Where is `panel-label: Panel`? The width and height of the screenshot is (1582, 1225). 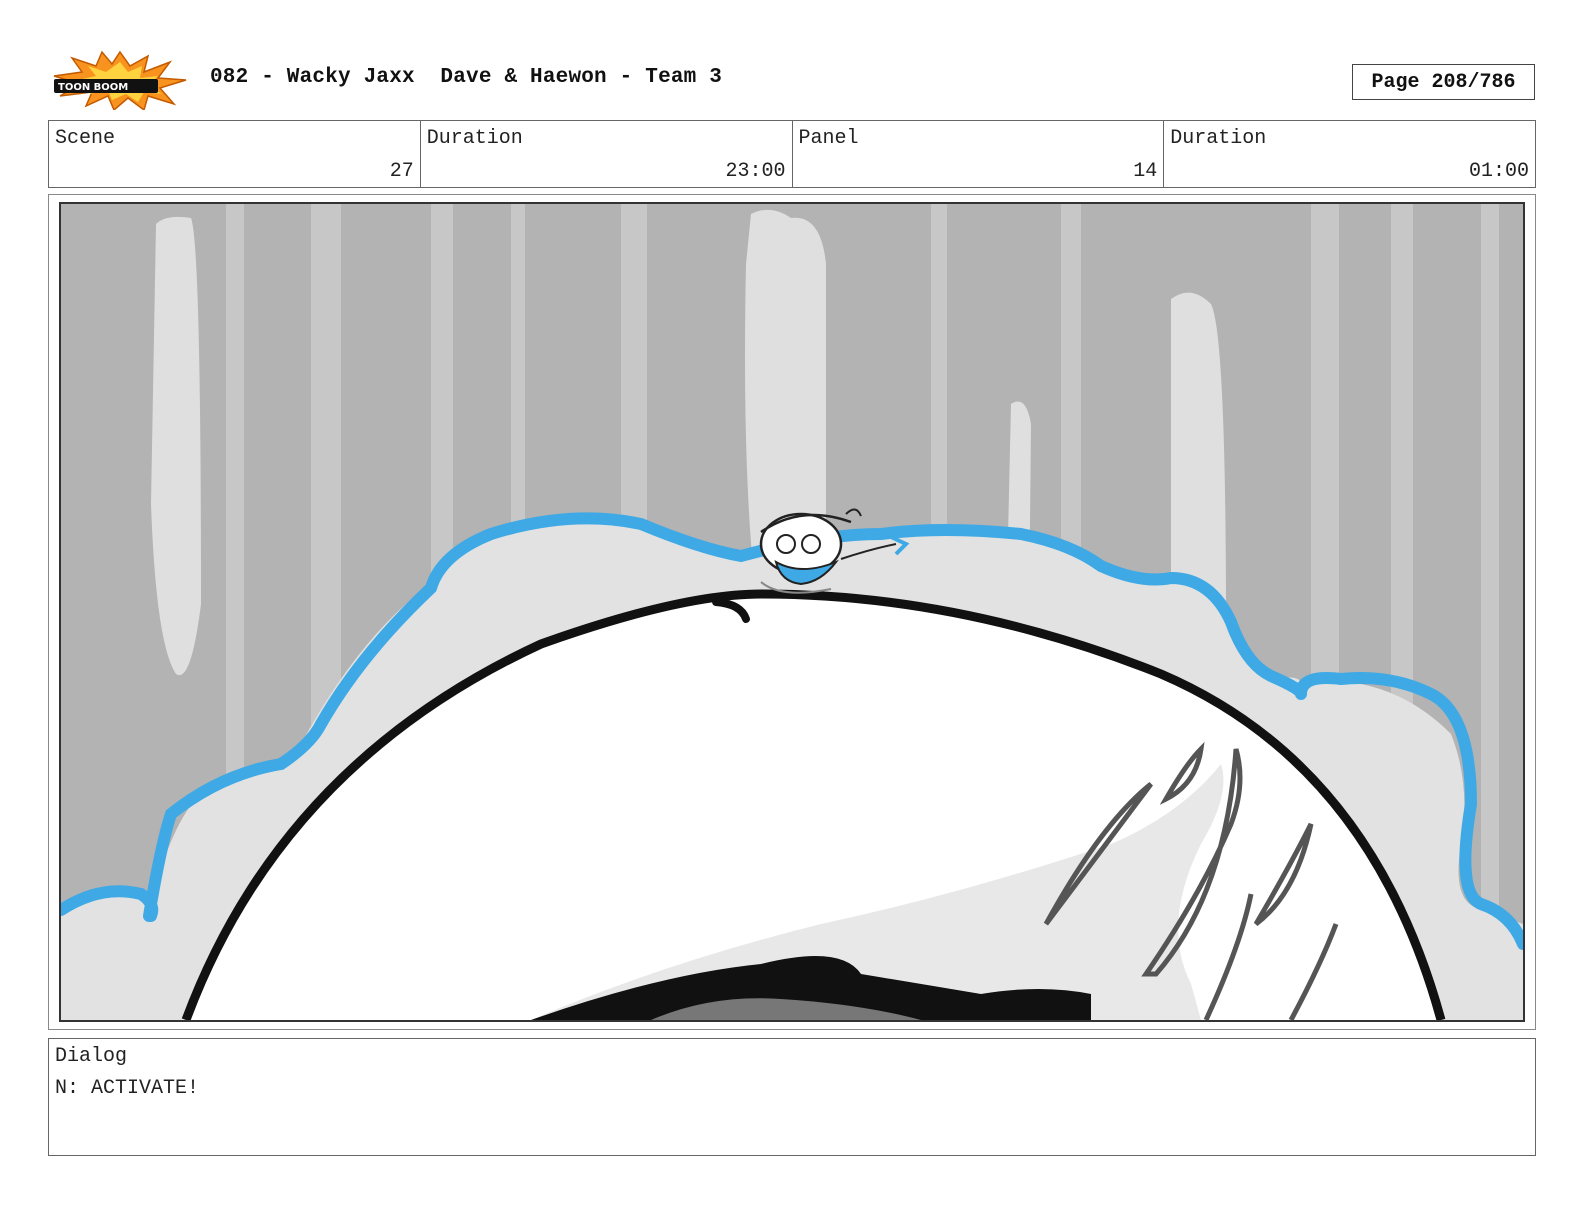
panel-label: Panel is located at coordinates (828, 138).